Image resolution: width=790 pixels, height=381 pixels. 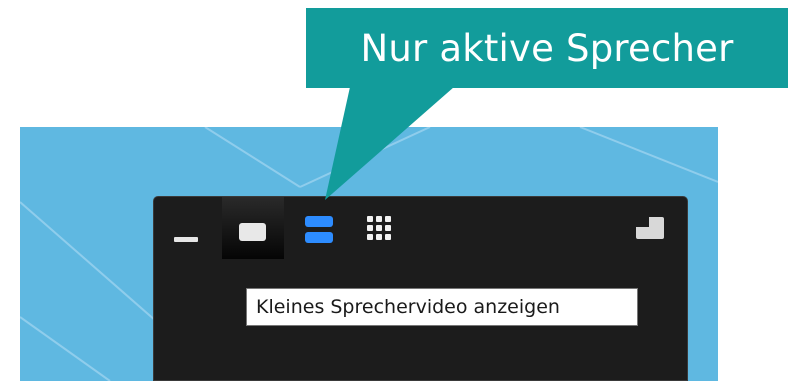 What do you see at coordinates (186, 239) in the screenshot?
I see `minimize-icon` at bounding box center [186, 239].